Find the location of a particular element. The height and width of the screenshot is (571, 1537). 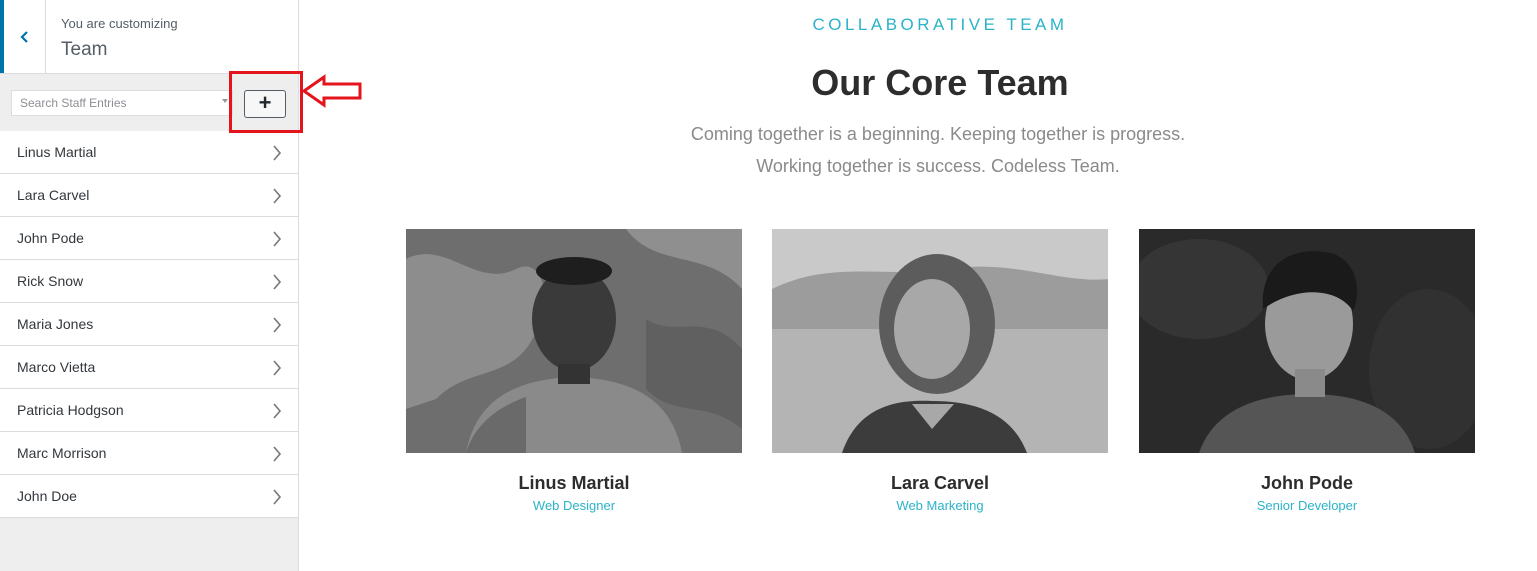

team-member-role: Senior Developer is located at coordinates (1307, 505).